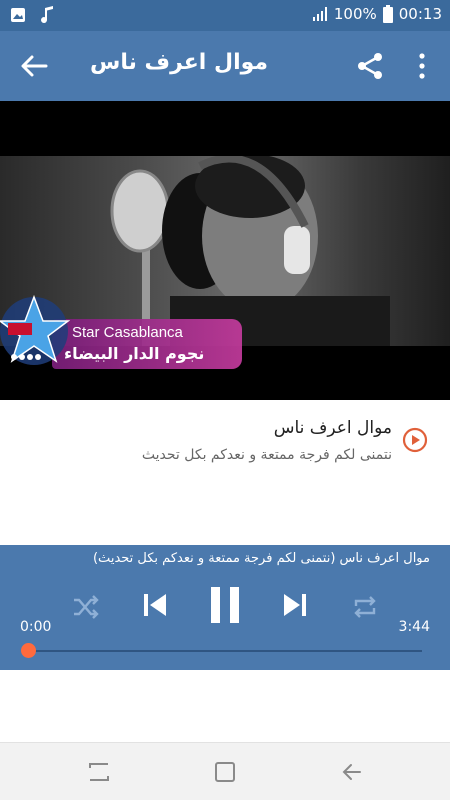  What do you see at coordinates (225, 651) in the screenshot?
I see `seek-bar` at bounding box center [225, 651].